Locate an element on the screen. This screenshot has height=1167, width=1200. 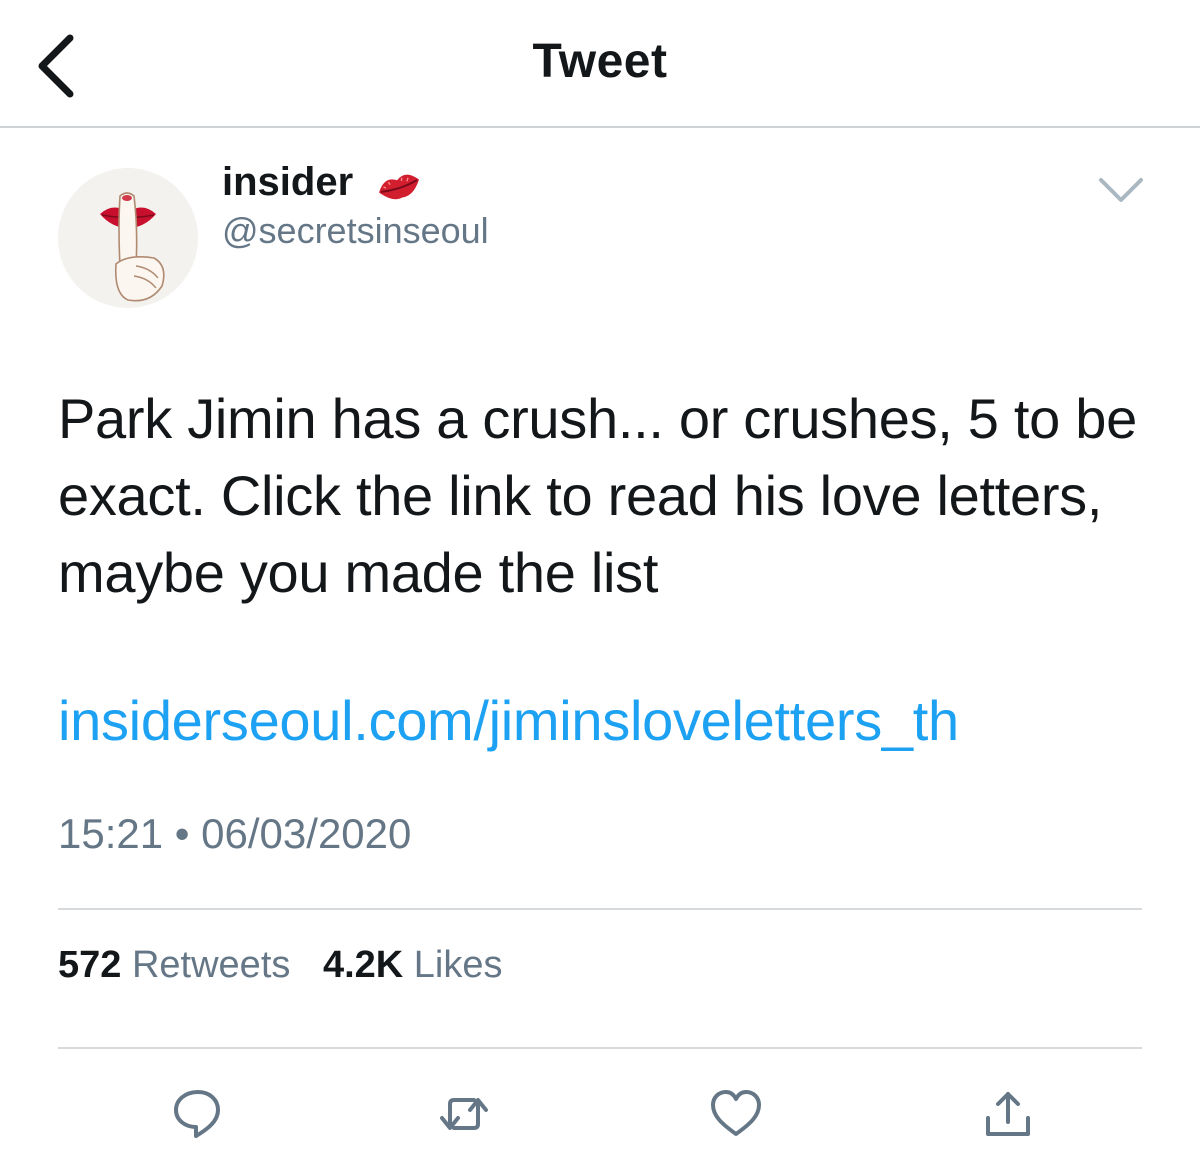
tweet-stats: 572 Retweets 4.2K Likes is located at coordinates (291, 965).